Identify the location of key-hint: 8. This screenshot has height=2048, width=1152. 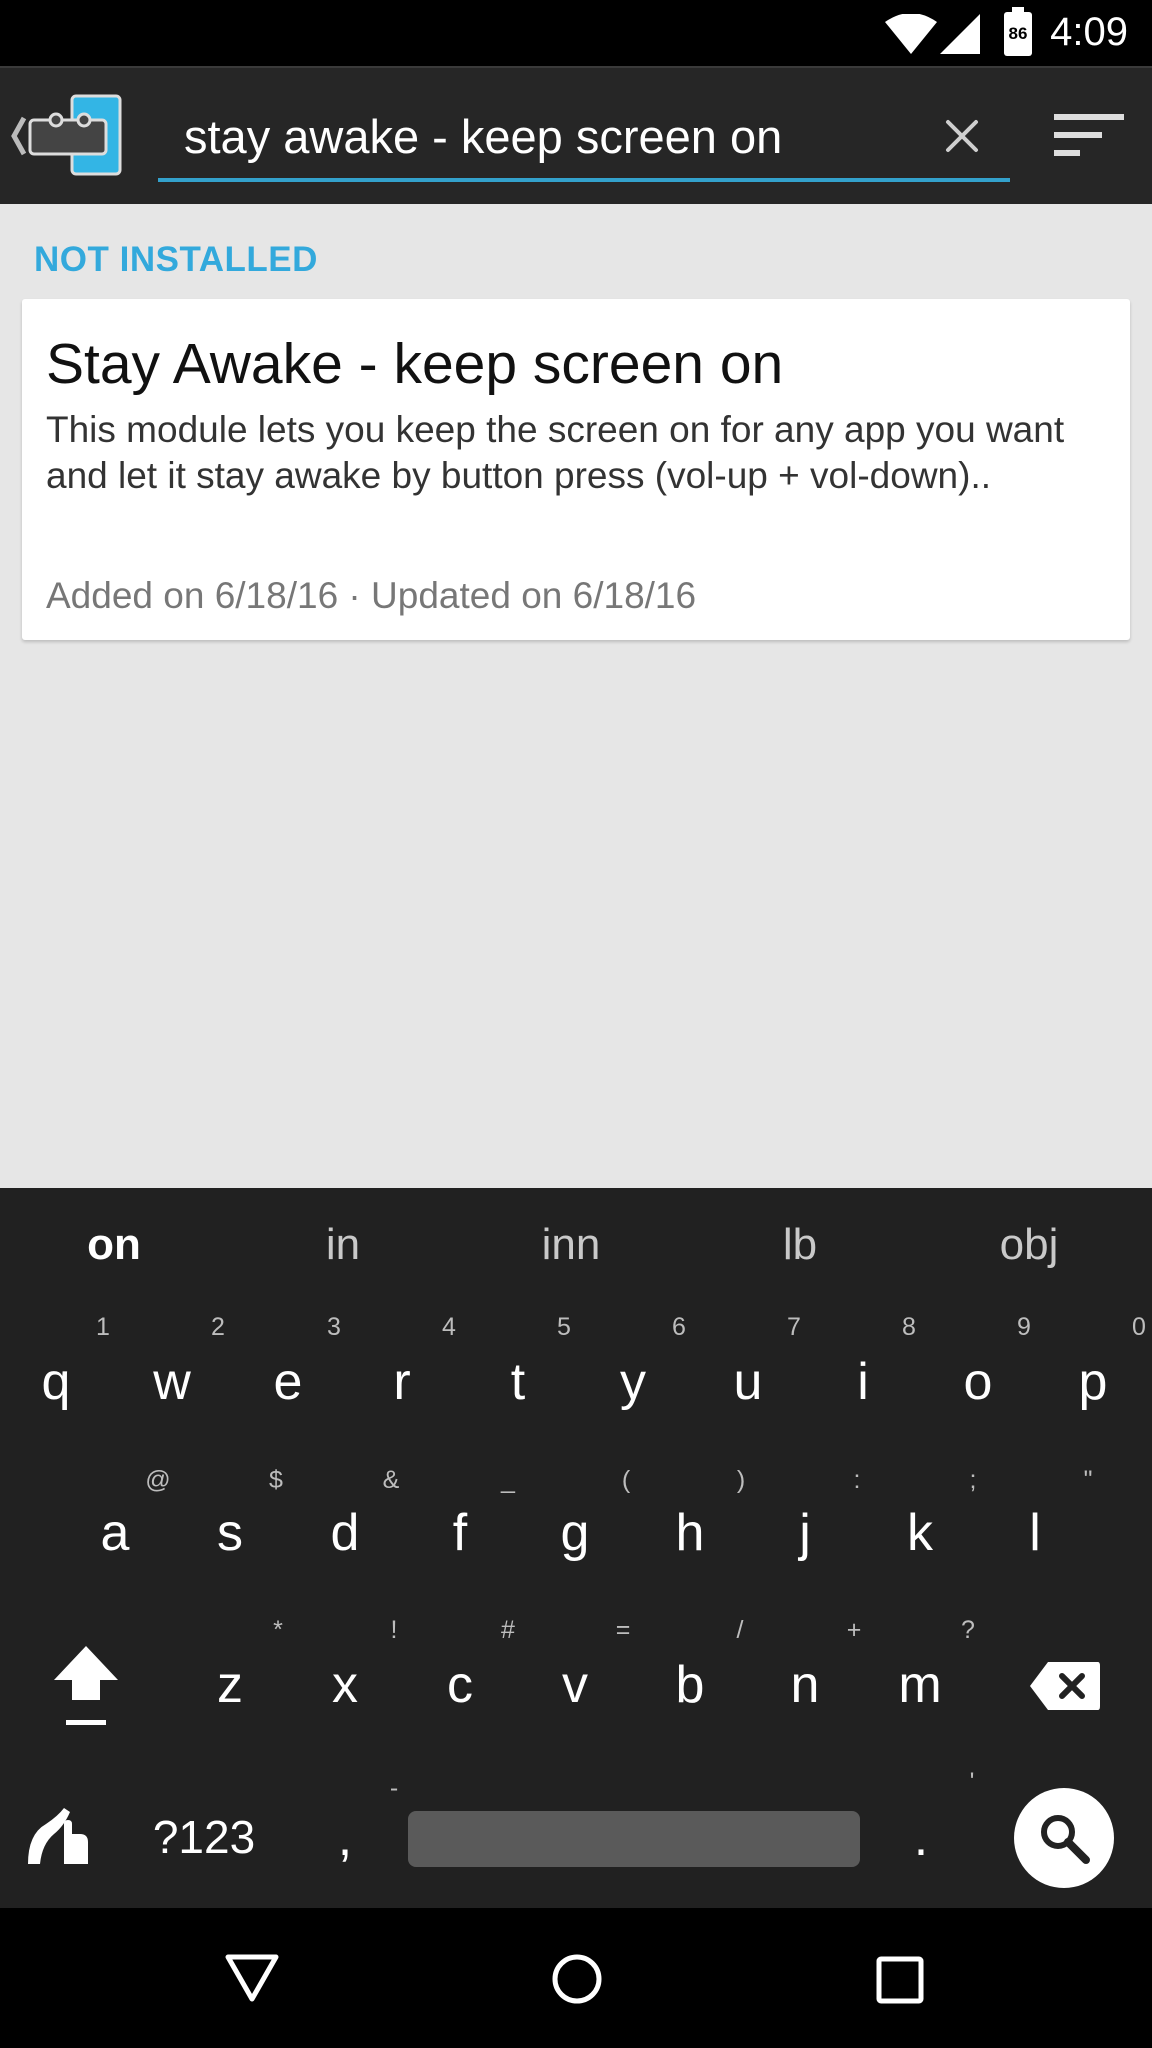
(909, 1327).